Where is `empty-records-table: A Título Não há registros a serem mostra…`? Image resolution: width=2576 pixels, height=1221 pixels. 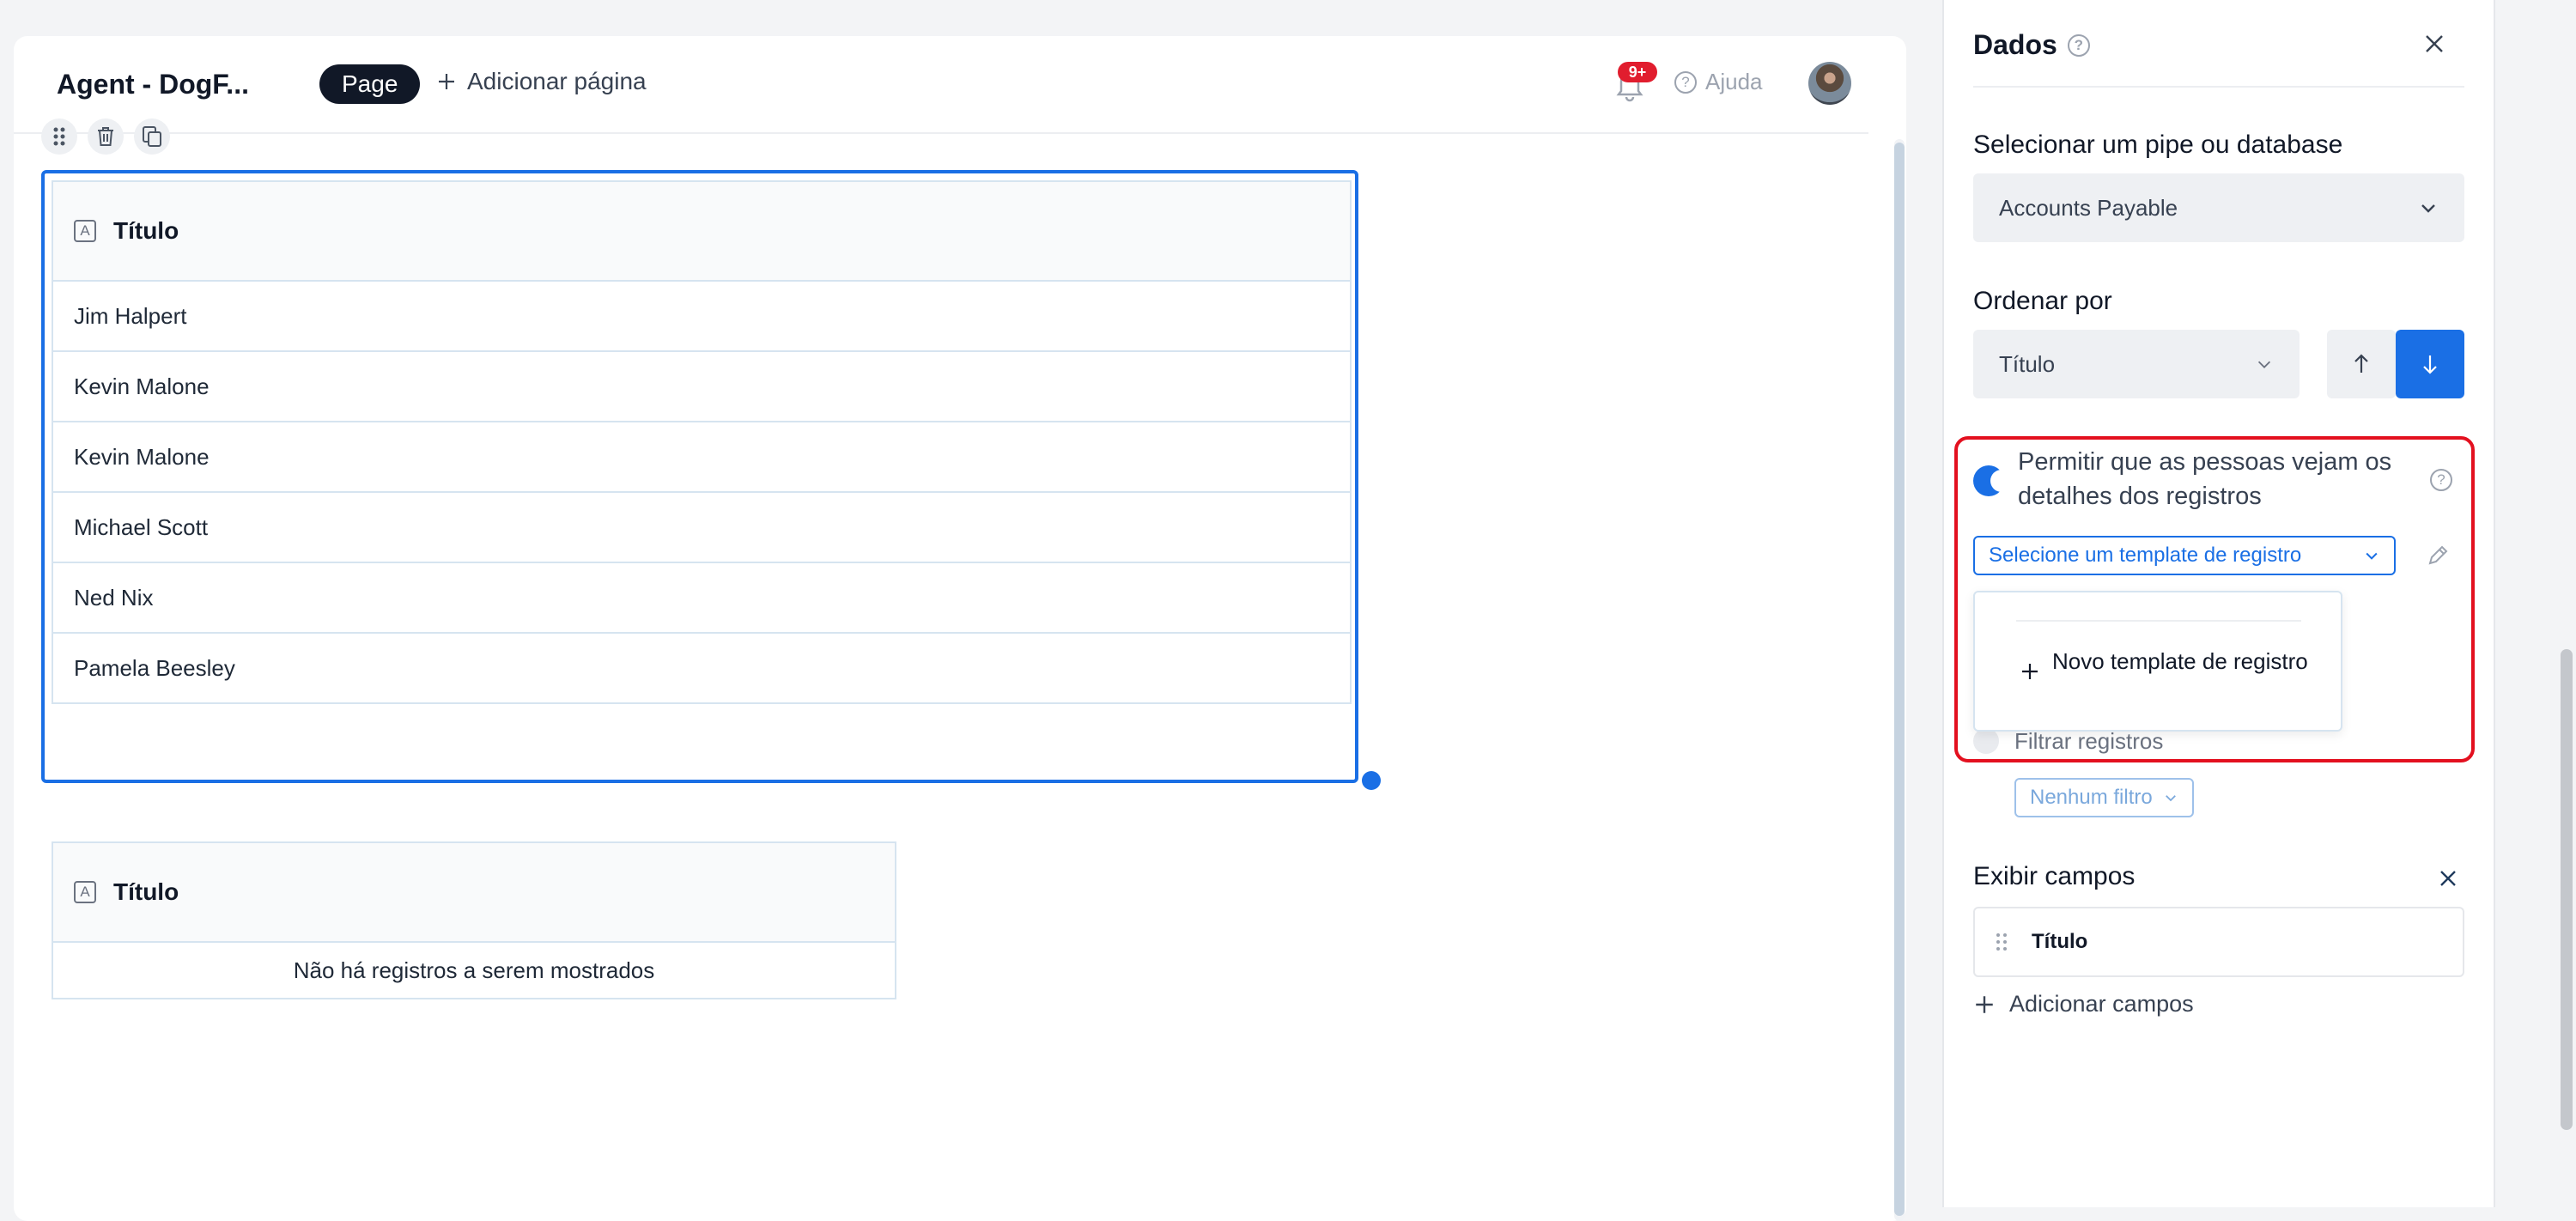 empty-records-table: A Título Não há registros a serem mostra… is located at coordinates (474, 920).